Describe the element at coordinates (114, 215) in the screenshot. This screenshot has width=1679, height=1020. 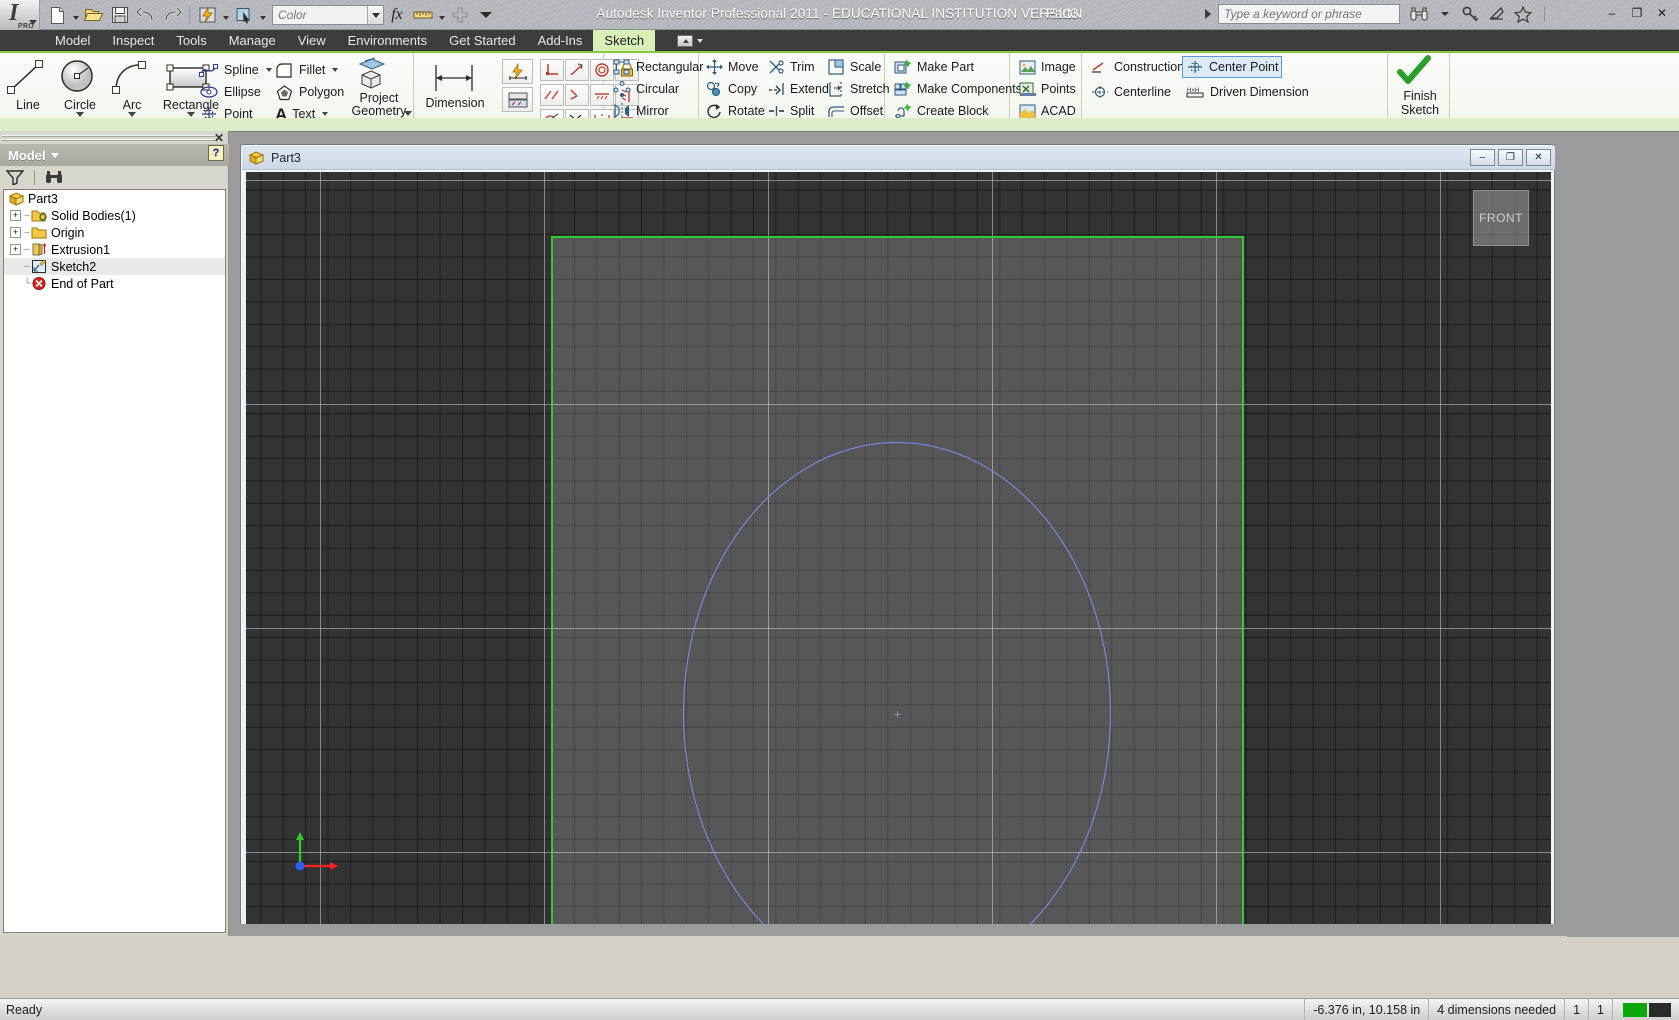
I see `tree-item-solid-bodies: + – Solid Bodies(1)` at that location.